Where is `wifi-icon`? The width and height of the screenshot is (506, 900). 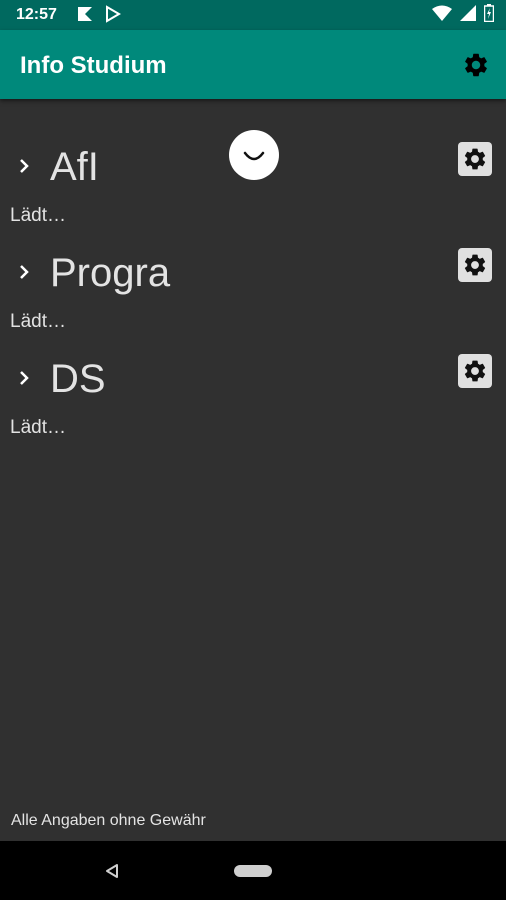 wifi-icon is located at coordinates (442, 13).